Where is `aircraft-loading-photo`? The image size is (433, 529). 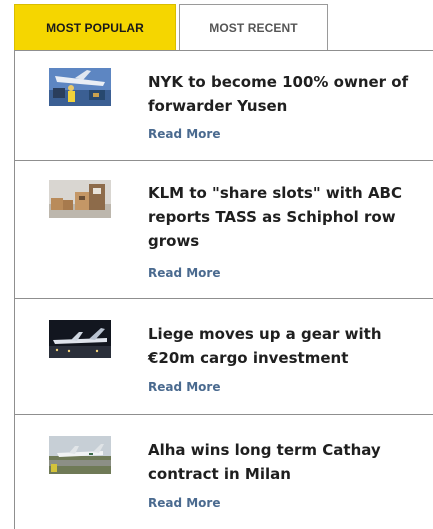
aircraft-loading-photo is located at coordinates (80, 87).